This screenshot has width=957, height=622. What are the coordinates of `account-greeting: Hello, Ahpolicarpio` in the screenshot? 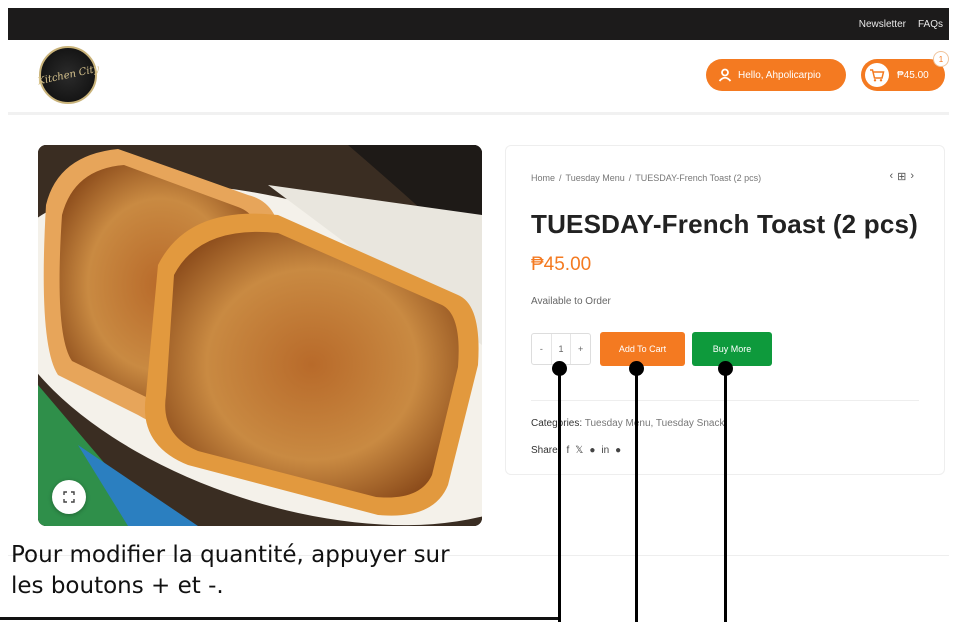 It's located at (779, 75).